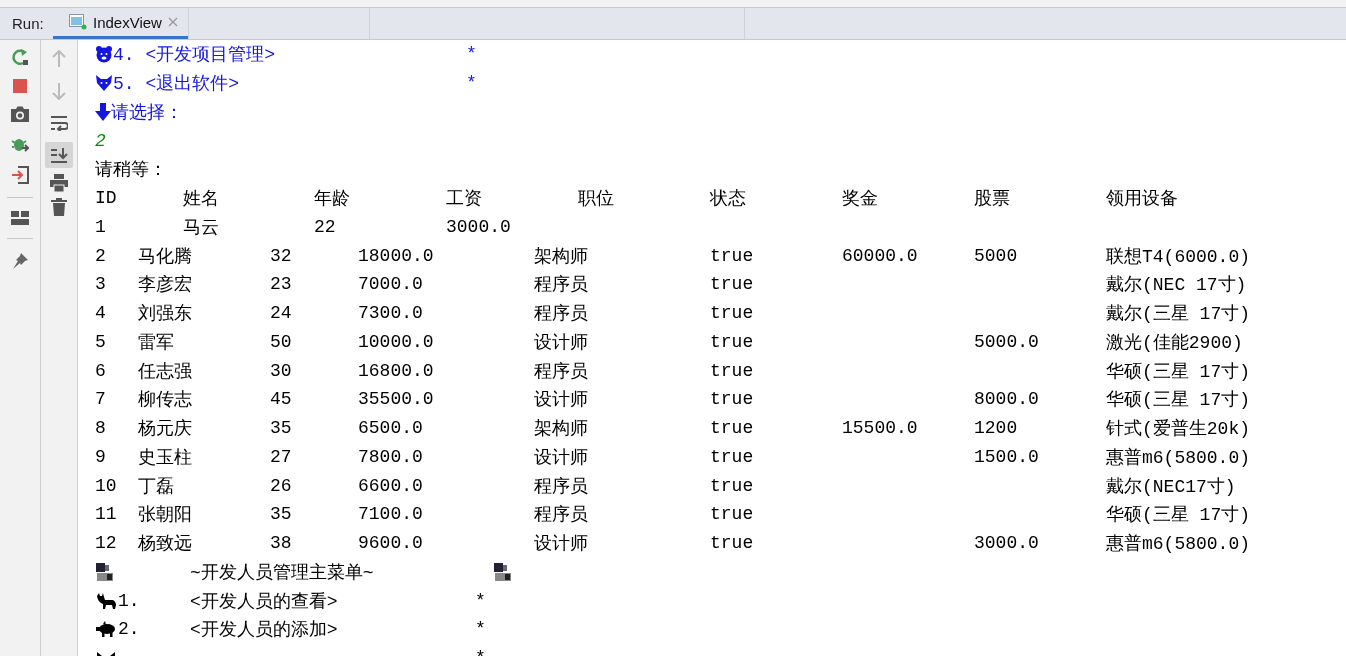 The image size is (1346, 656). Describe the element at coordinates (106, 485) in the screenshot. I see `id-cell-text: 10` at that location.